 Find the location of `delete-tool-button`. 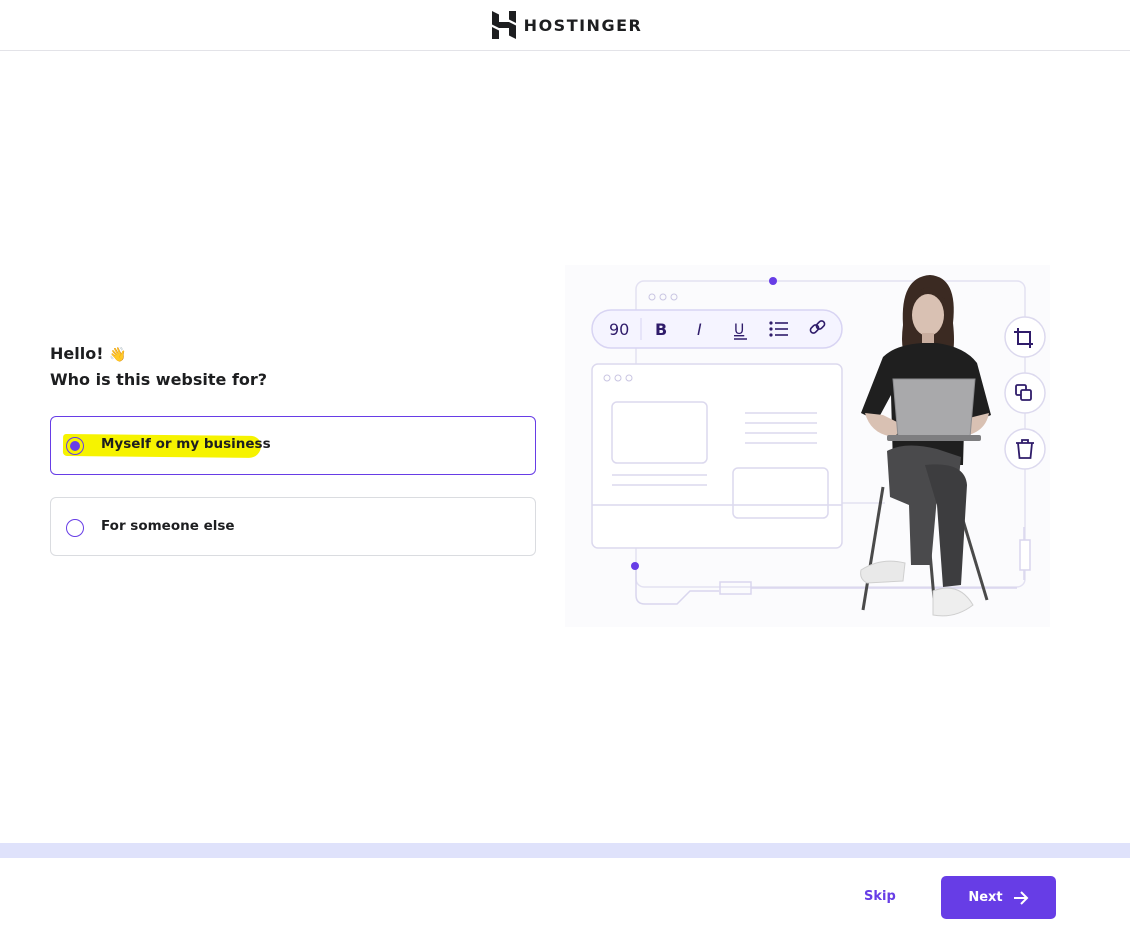

delete-tool-button is located at coordinates (1025, 449).